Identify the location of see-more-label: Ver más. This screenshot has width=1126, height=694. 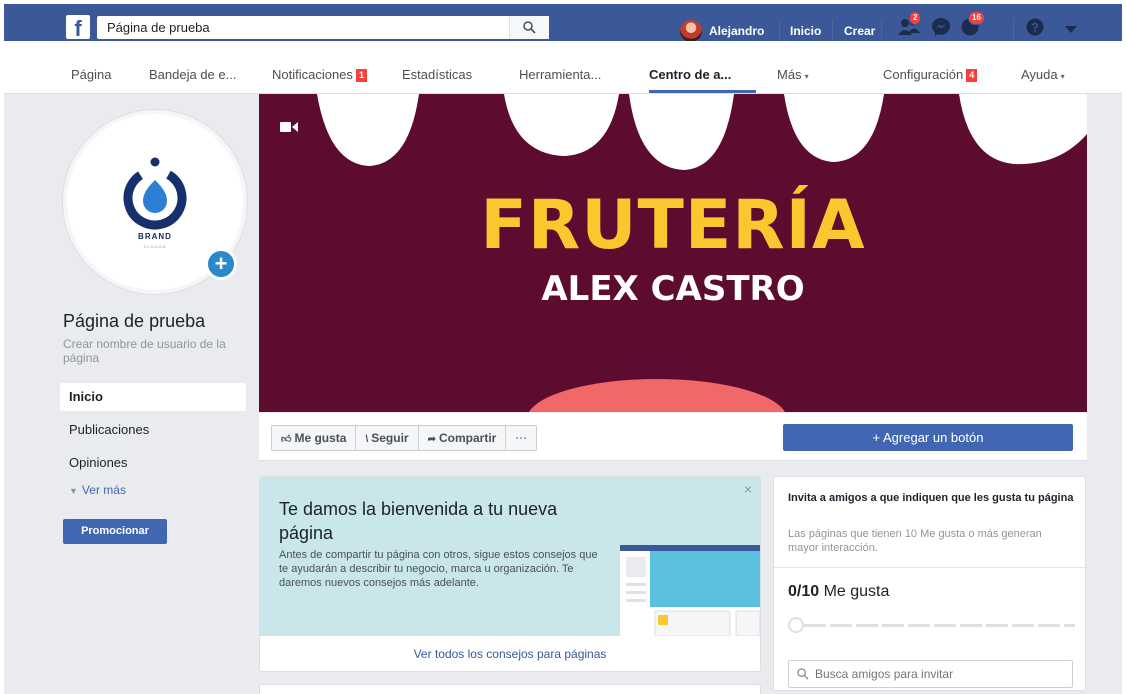
(103, 490).